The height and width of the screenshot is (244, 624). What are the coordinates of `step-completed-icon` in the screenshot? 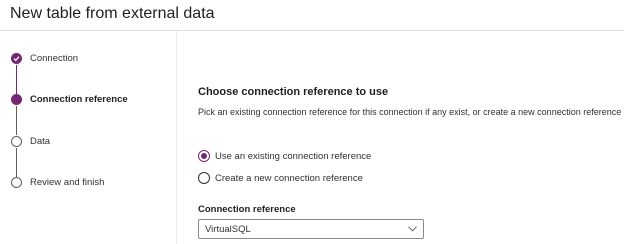 It's located at (16, 58).